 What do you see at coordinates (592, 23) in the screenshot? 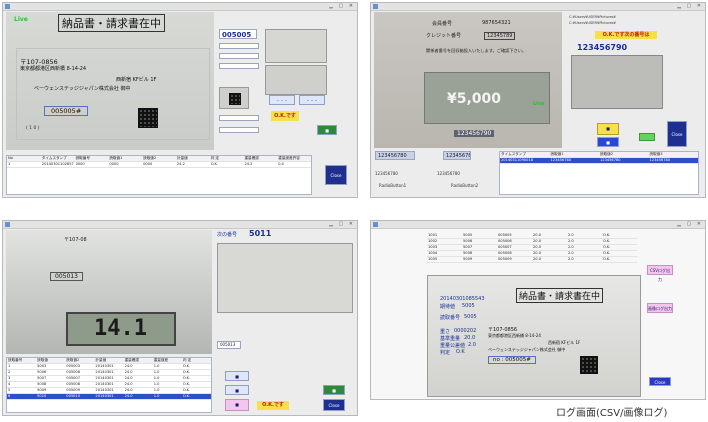
I see `path-text-2: C:¥Users¥USER¥Pictures¥` at bounding box center [592, 23].